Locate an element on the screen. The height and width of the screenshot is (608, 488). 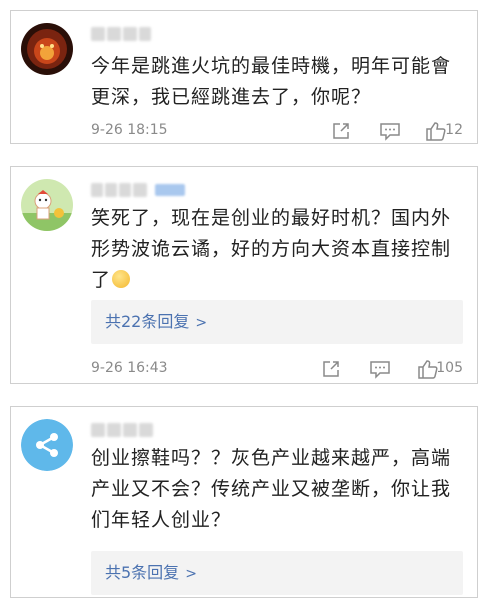
comment-footer: 9-26 16:43 105 is located at coordinates (277, 369).